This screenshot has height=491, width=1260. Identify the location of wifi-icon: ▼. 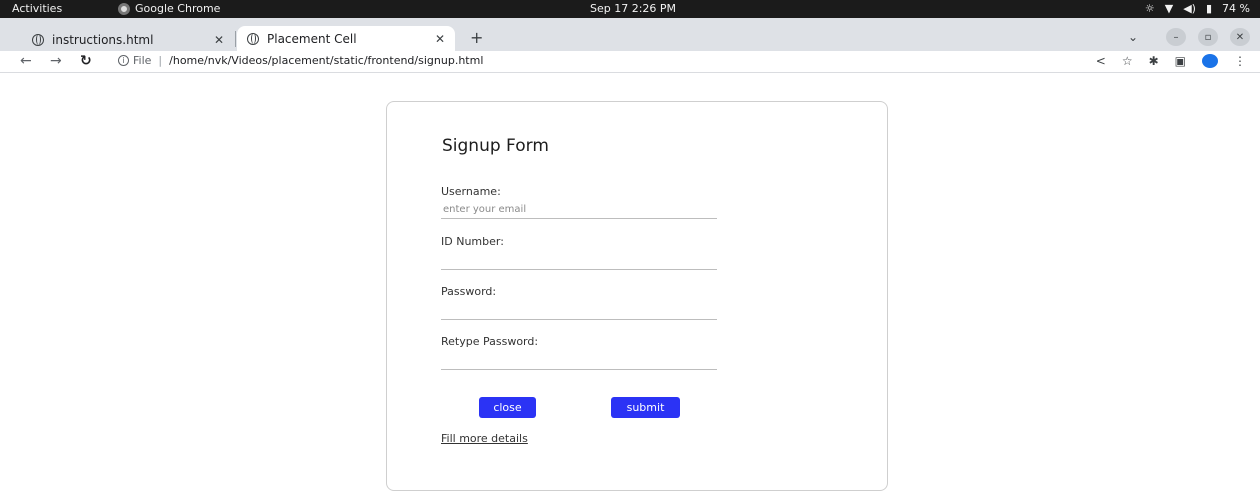
(1169, 8).